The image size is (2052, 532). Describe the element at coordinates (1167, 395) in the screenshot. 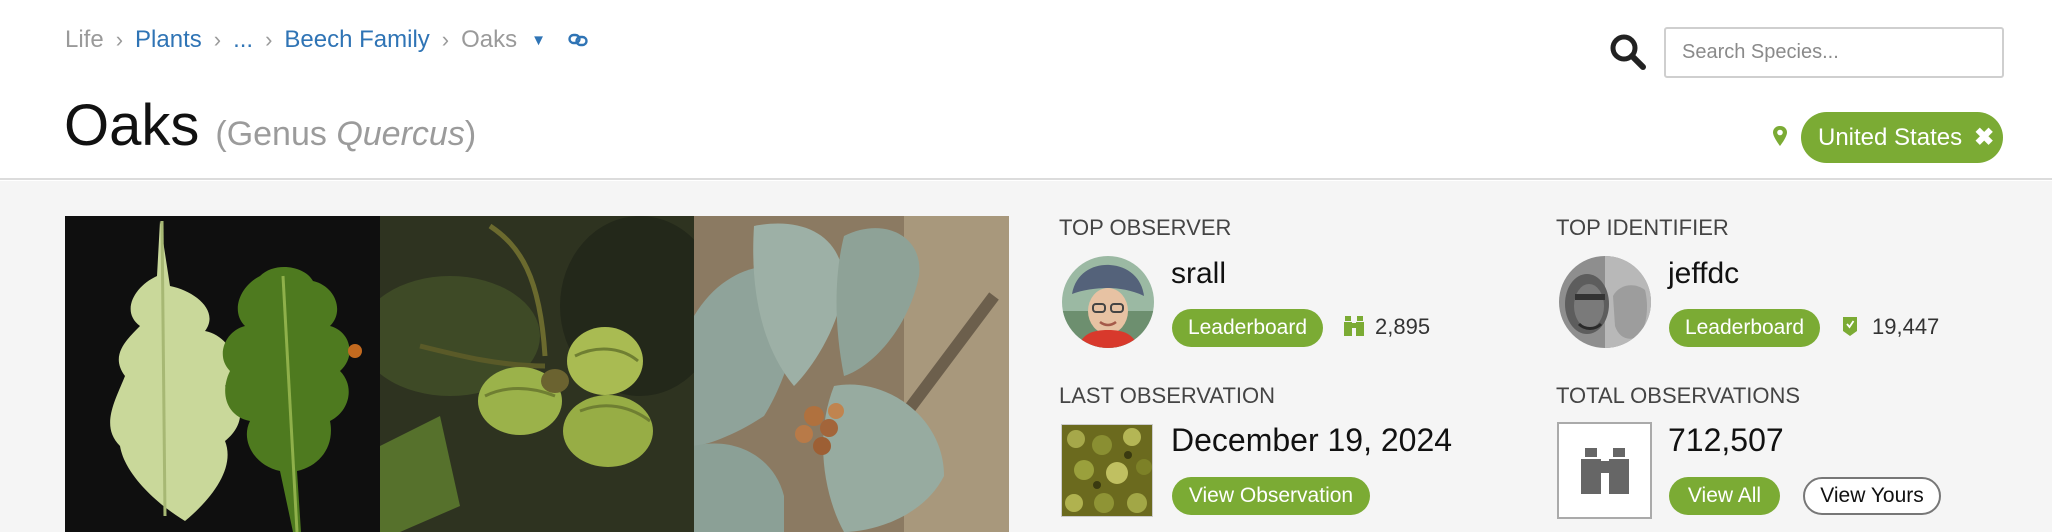

I see `last-observation-heading: LAST OBSERVATION` at that location.